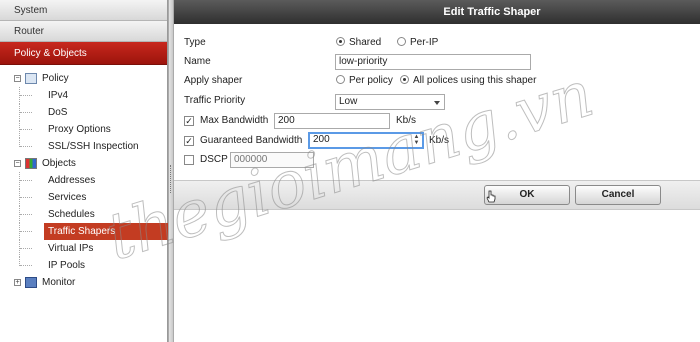 The width and height of the screenshot is (700, 342). What do you see at coordinates (439, 43) in the screenshot?
I see `type-row: Type Shared Per-IP` at bounding box center [439, 43].